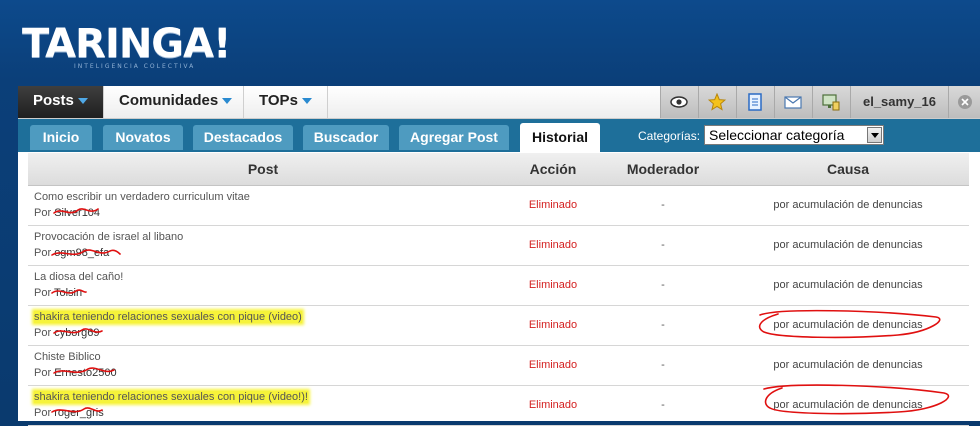  I want to click on header-accion: Acción, so click(553, 169).